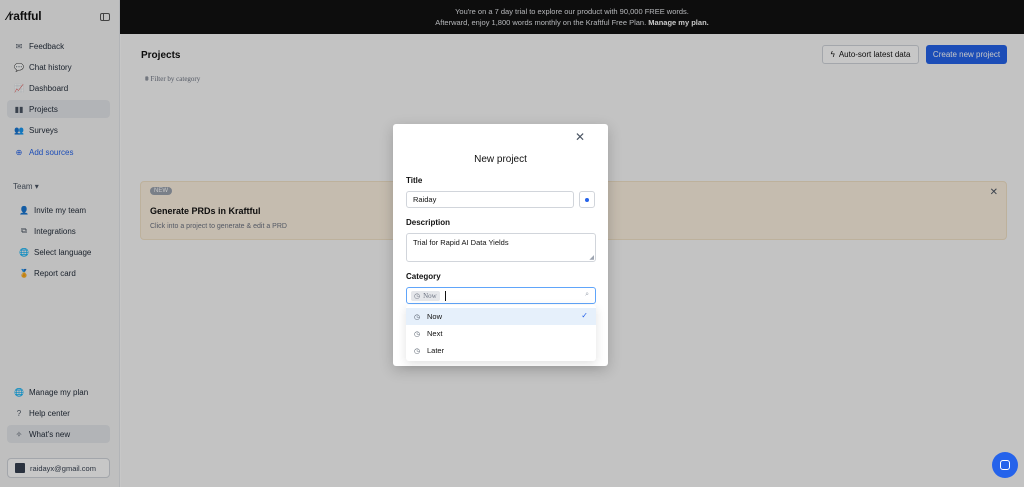 The image size is (1024, 487). Describe the element at coordinates (501, 295) in the screenshot. I see `category-select: ◷ Now ⌕` at that location.